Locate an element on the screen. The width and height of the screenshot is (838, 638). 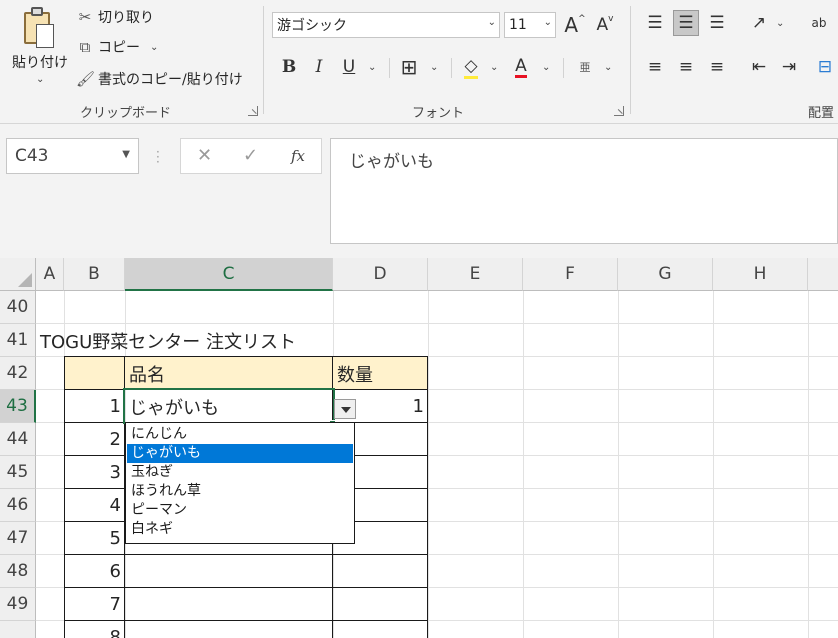
align-top-button: ☰ is located at coordinates (655, 23).